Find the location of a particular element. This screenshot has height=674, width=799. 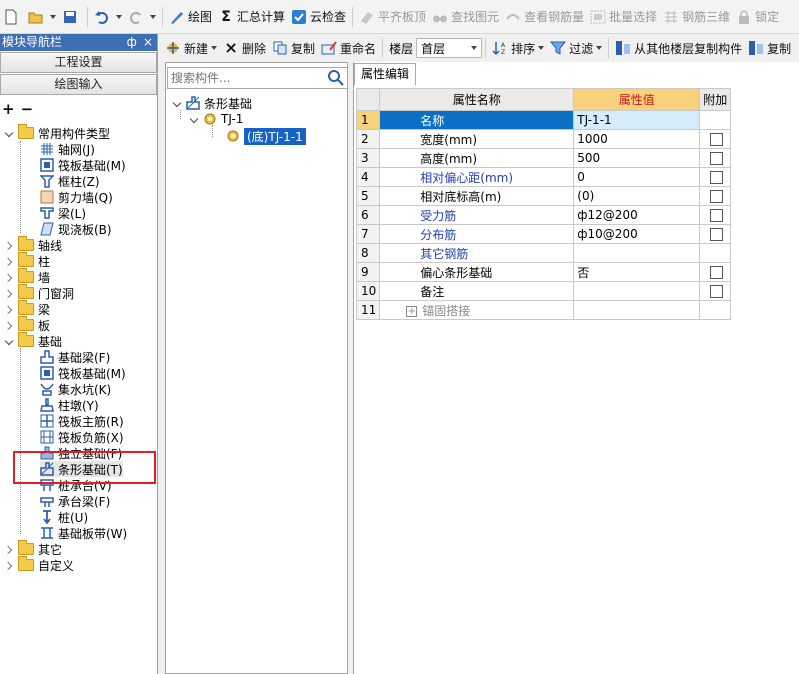

tree-node-door-window: 门窗洞 is located at coordinates (39, 292).